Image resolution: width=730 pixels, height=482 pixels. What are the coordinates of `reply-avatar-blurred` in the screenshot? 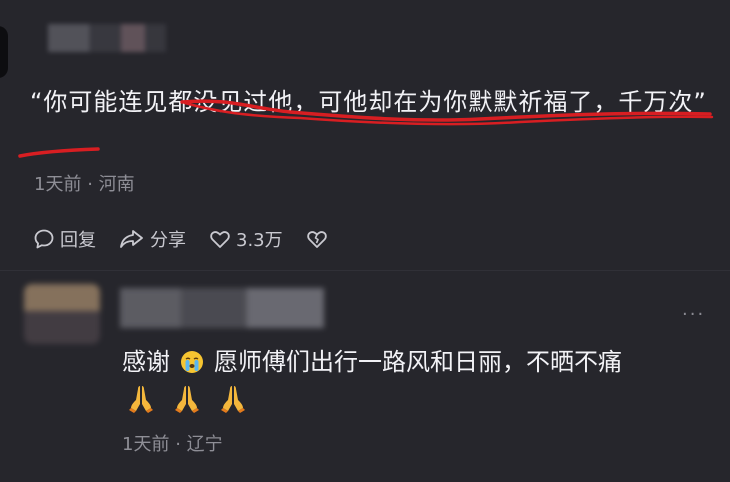 It's located at (62, 314).